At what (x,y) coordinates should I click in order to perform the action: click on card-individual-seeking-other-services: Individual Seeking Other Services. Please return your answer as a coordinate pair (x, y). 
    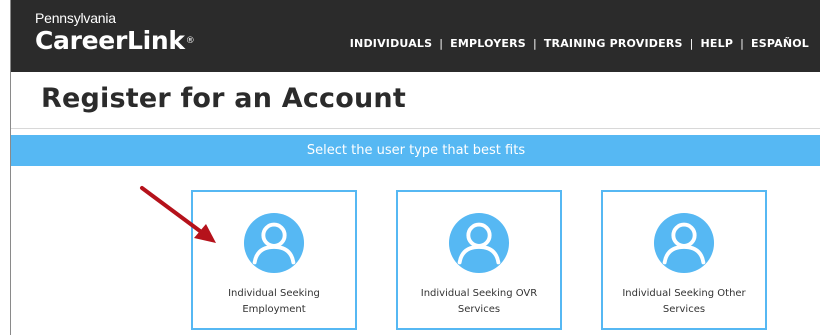
    Looking at the image, I should click on (684, 260).